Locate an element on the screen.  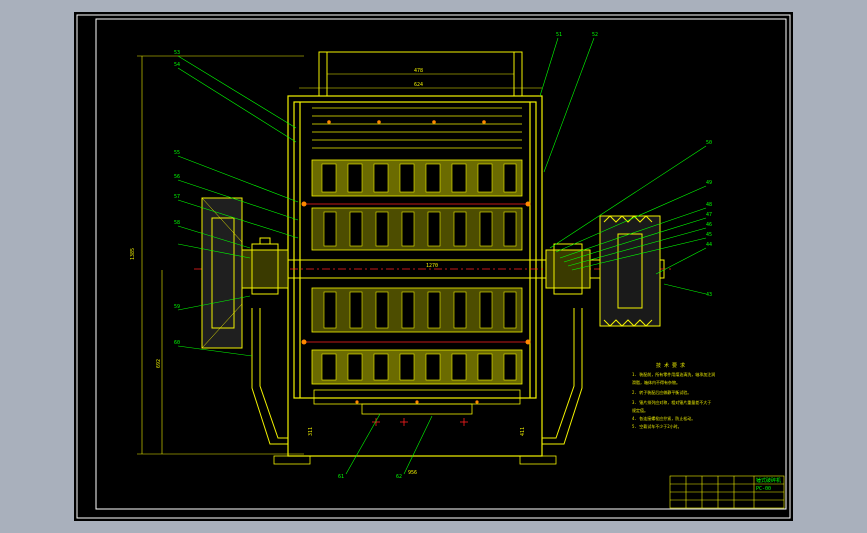
callout-45: 45 is located at coordinates (709, 235).